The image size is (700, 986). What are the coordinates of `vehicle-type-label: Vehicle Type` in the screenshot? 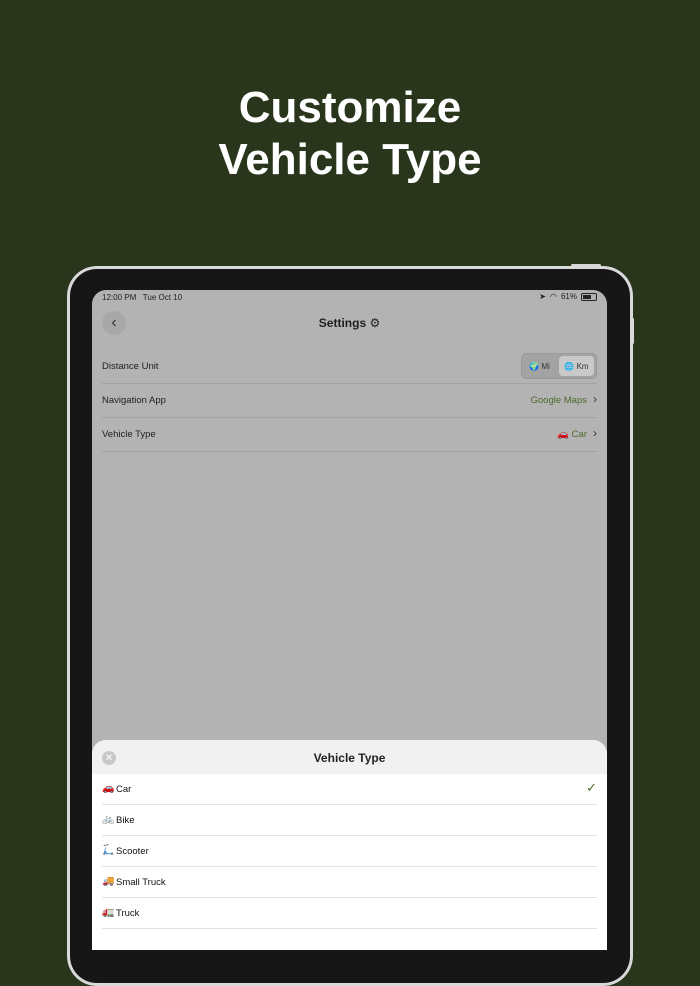 It's located at (129, 434).